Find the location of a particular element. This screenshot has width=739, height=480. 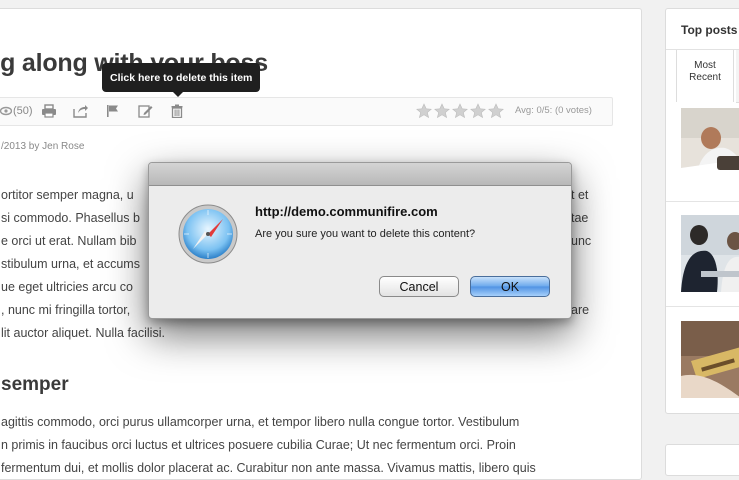

paragraph-line: e orci ut erat. Nullam bib is located at coordinates (69, 241).